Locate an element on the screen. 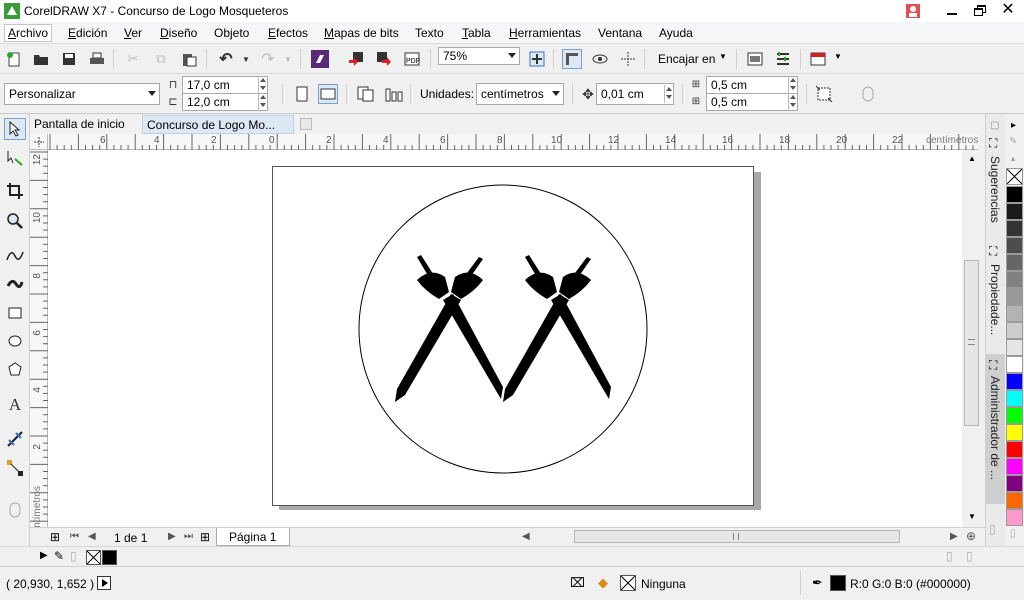  document-palette-resize-icon: ▯ is located at coordinates (969, 556).